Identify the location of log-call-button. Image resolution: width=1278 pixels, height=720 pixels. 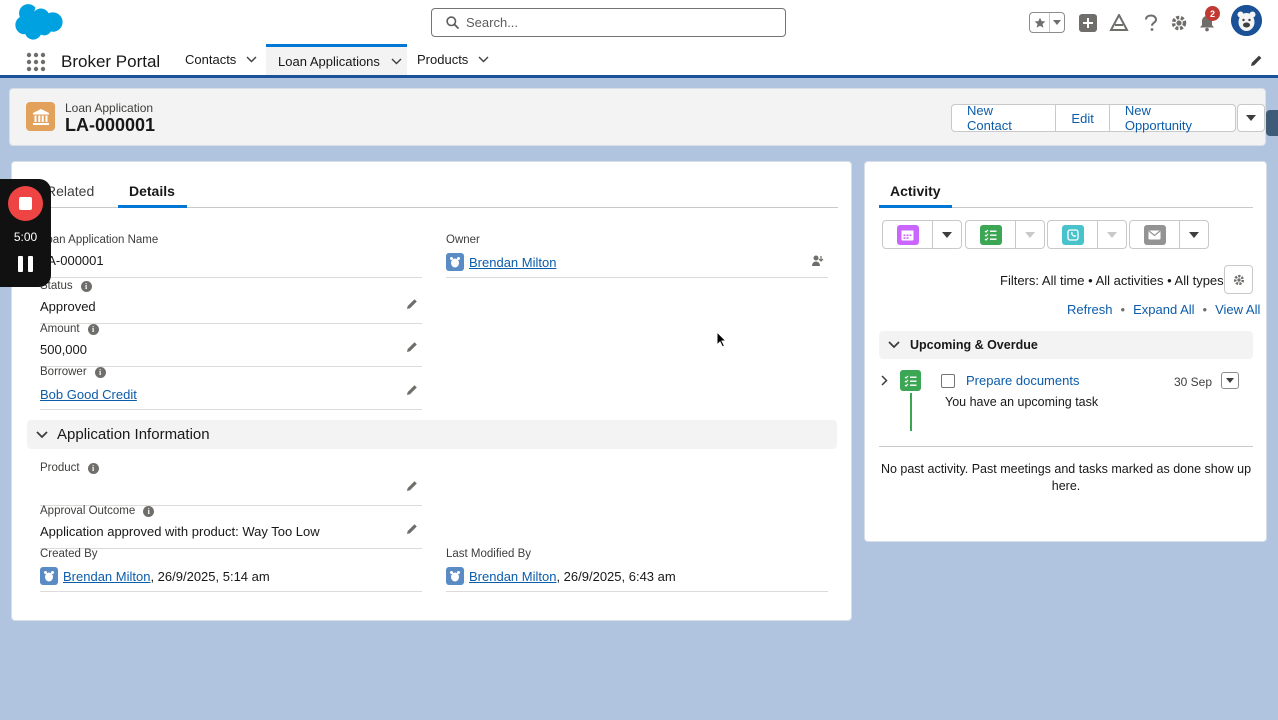
(1073, 234).